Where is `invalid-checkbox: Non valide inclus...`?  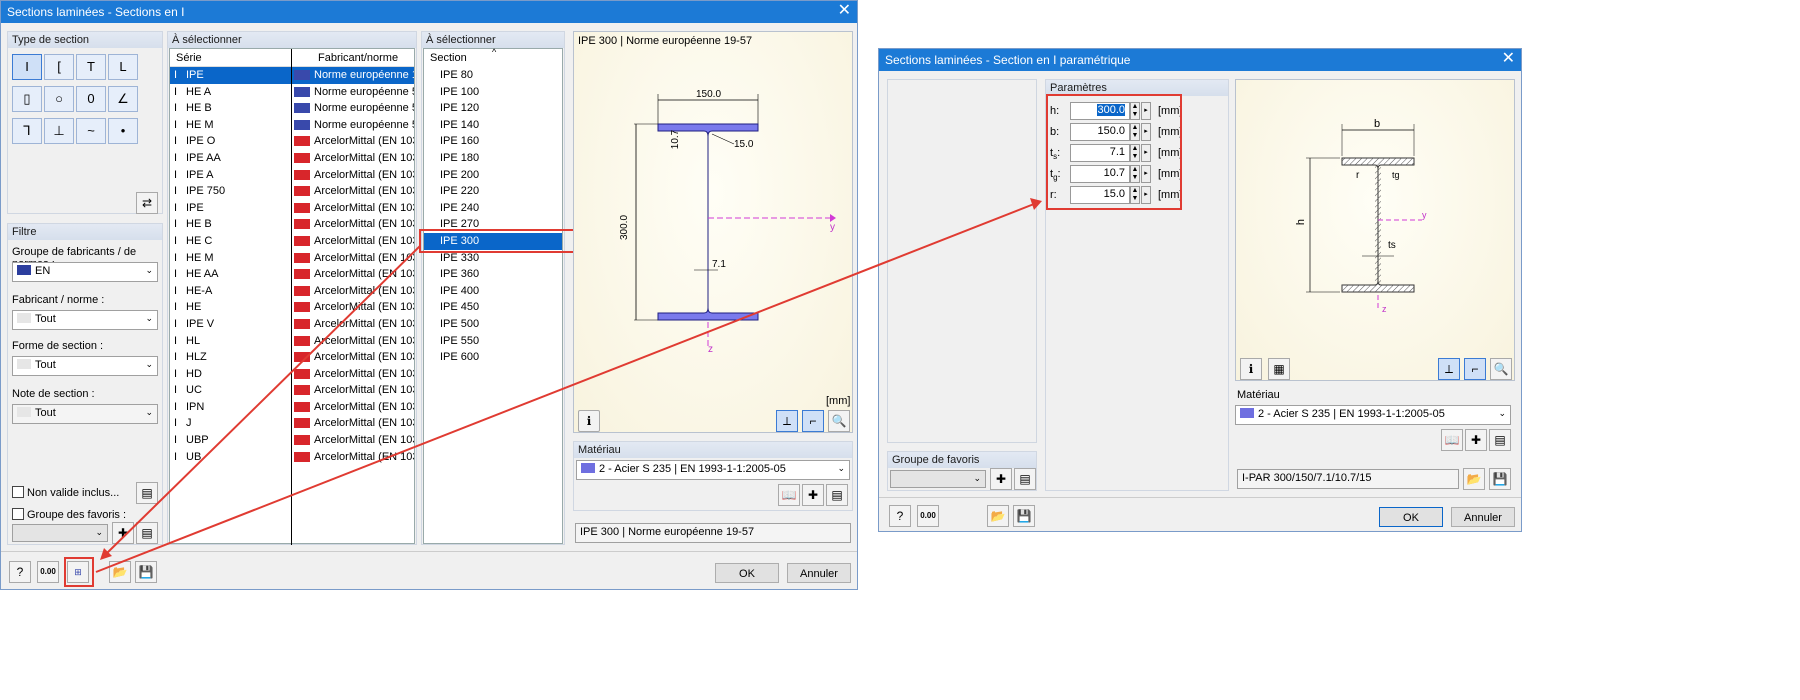
invalid-checkbox: Non valide inclus... is located at coordinates (65, 492).